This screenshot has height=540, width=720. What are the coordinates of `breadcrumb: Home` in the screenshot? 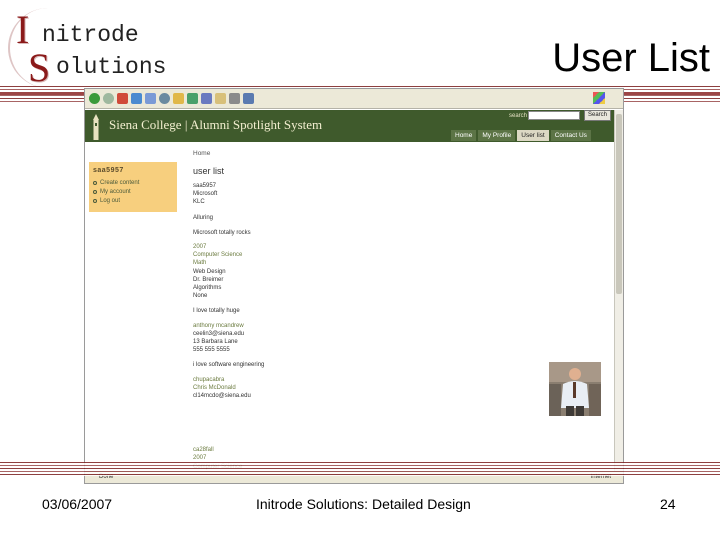 It's located at (343, 153).